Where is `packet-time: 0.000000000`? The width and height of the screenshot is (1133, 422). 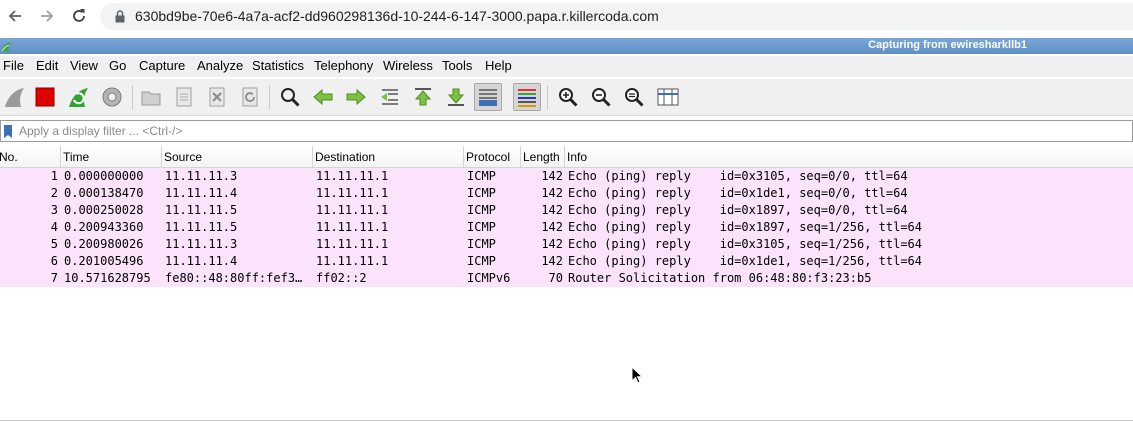 packet-time: 0.000000000 is located at coordinates (104, 176).